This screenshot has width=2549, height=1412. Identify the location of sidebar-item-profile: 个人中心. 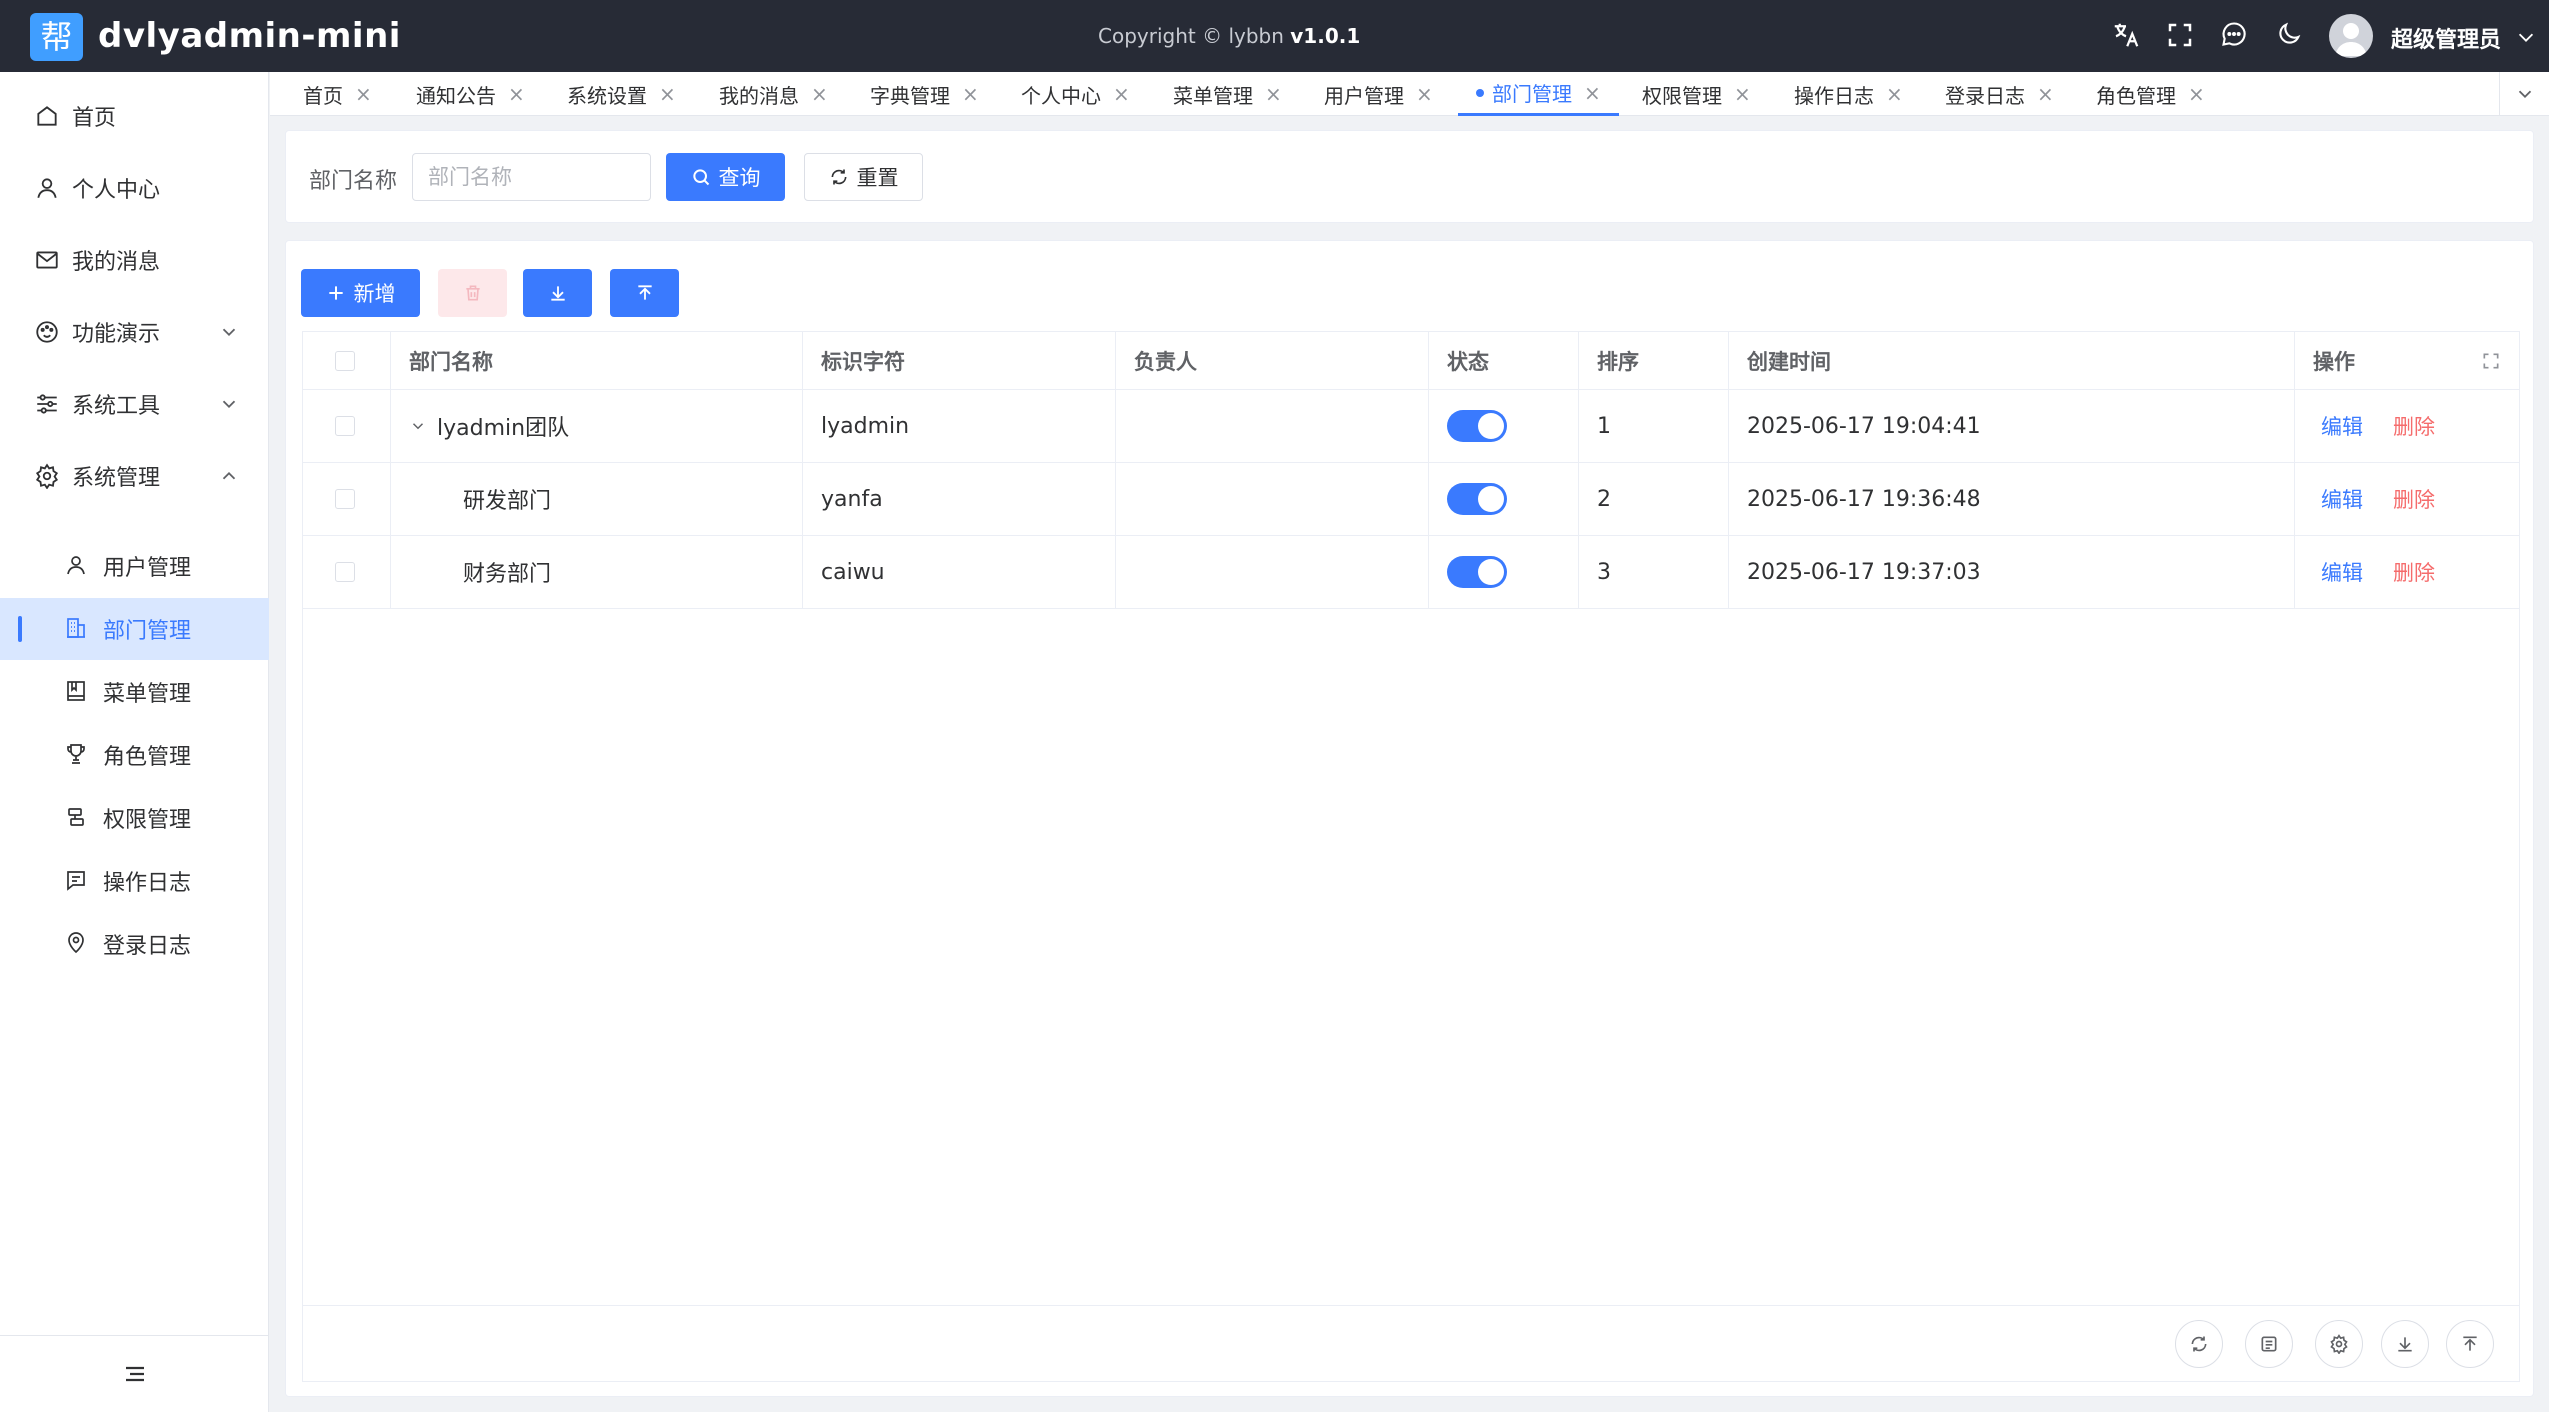
(134, 188).